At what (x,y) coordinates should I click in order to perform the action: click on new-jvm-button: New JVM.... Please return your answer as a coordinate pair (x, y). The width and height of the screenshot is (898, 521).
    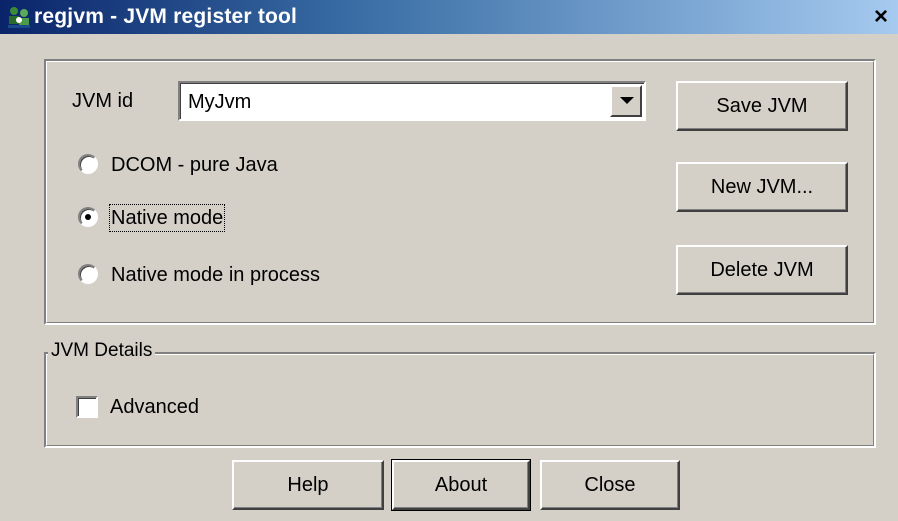
    Looking at the image, I should click on (762, 187).